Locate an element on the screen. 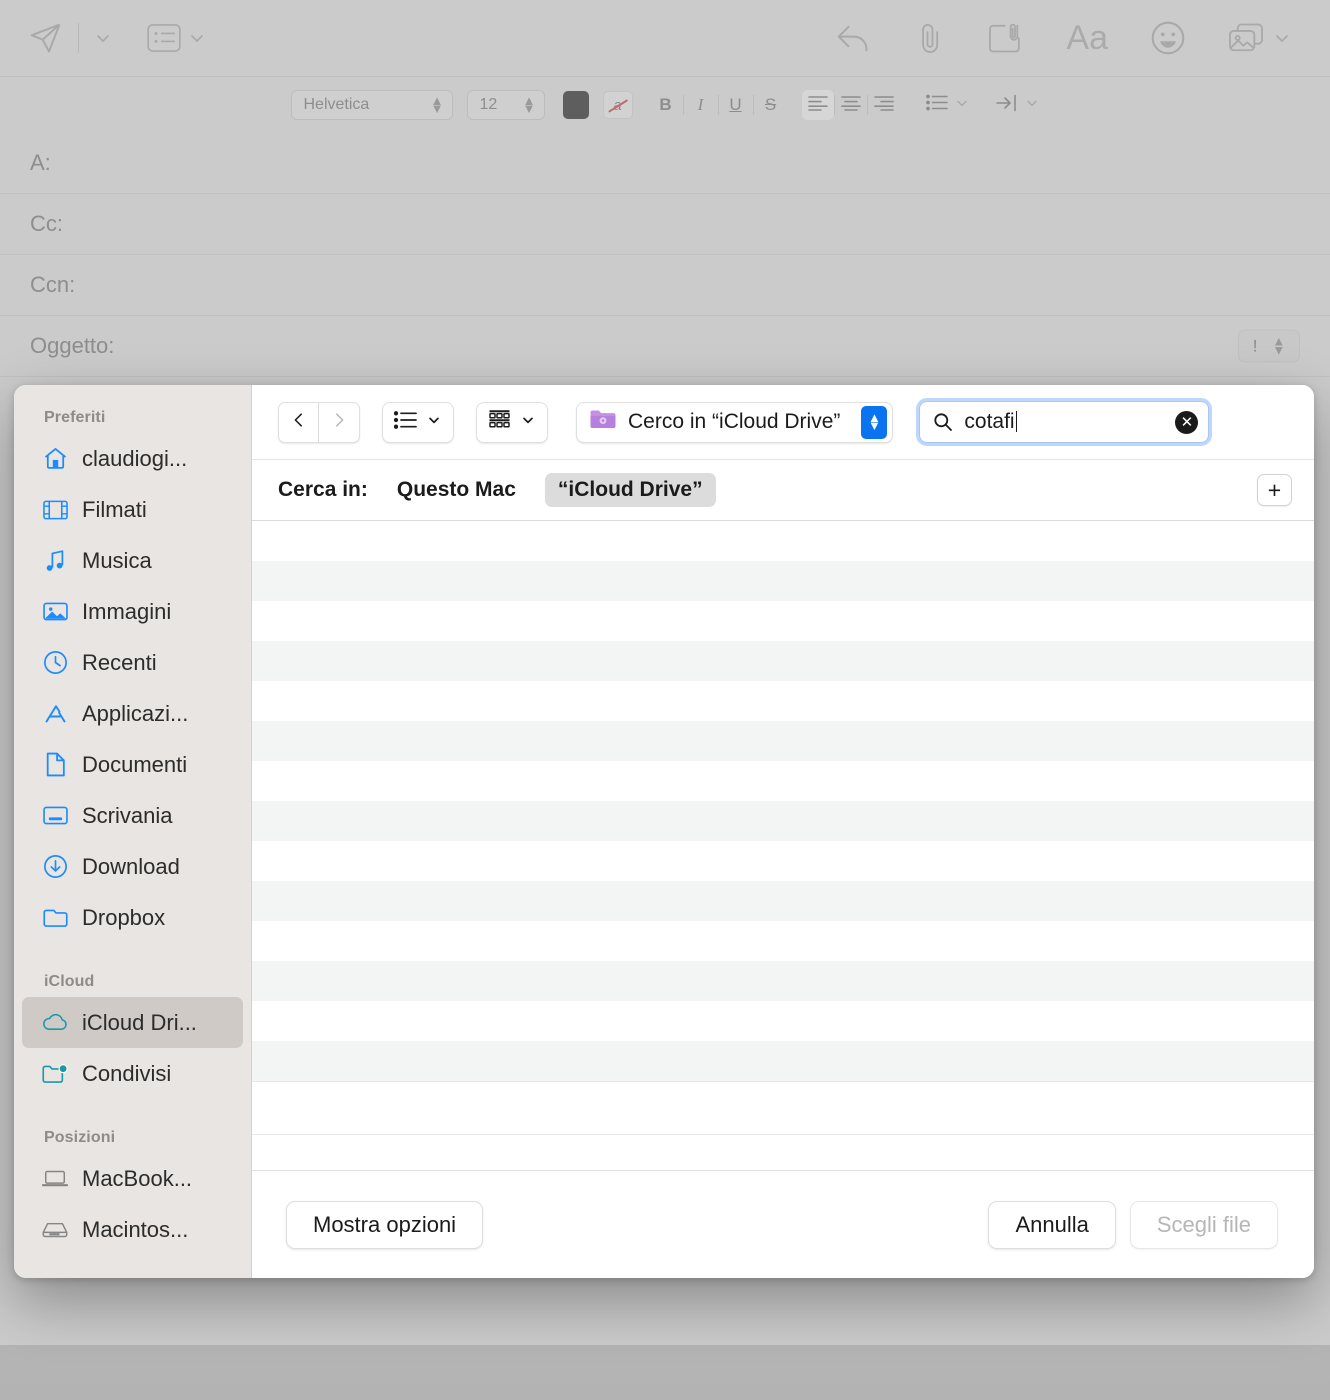  send-paper-plane-icon is located at coordinates (46, 38).